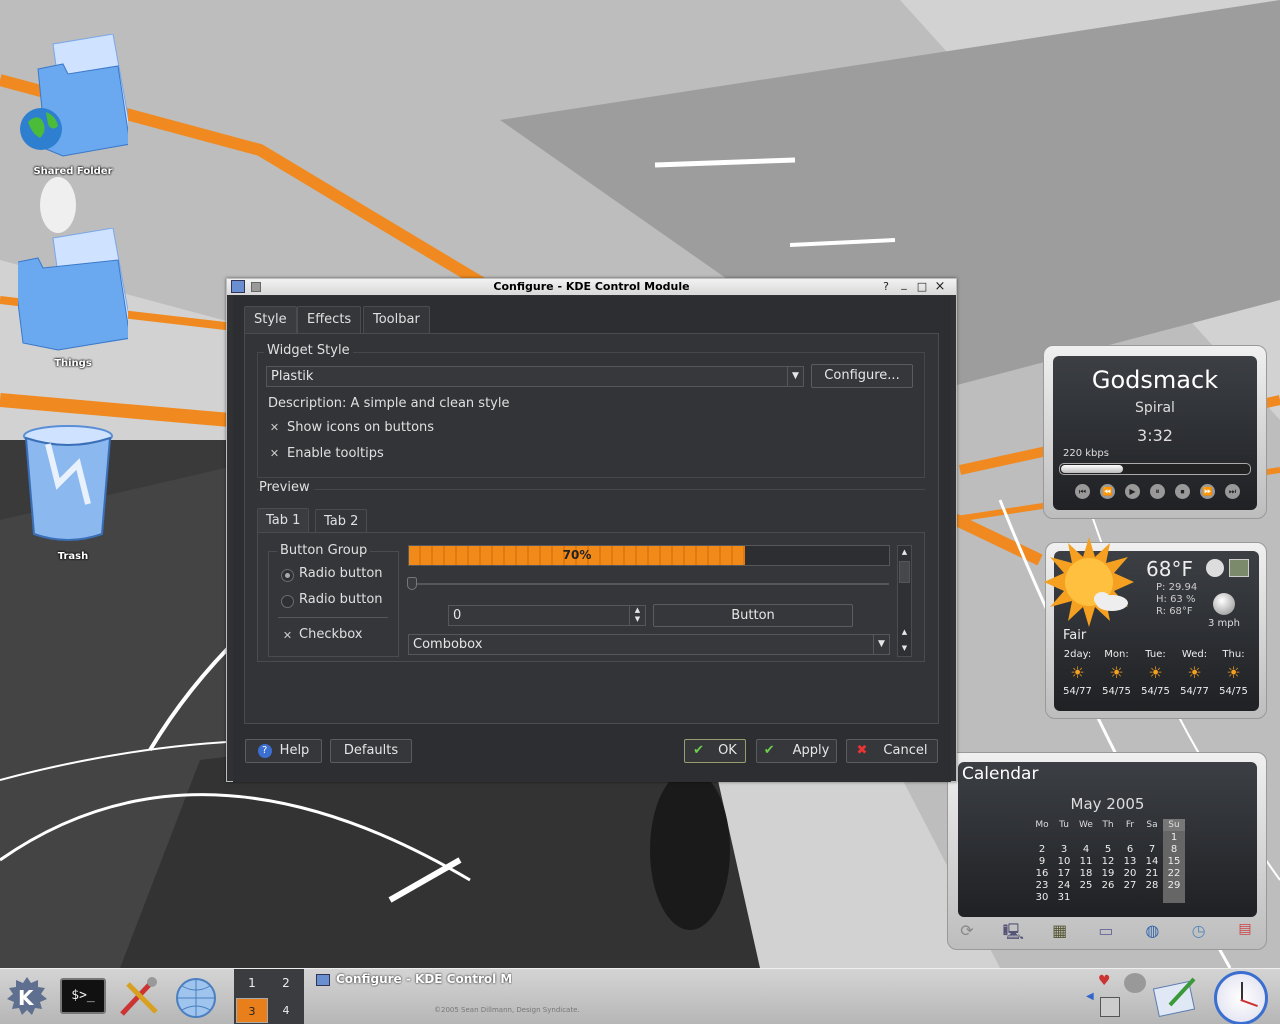 The height and width of the screenshot is (1024, 1280). I want to click on preview-combobox: Combobox ▼, so click(649, 644).